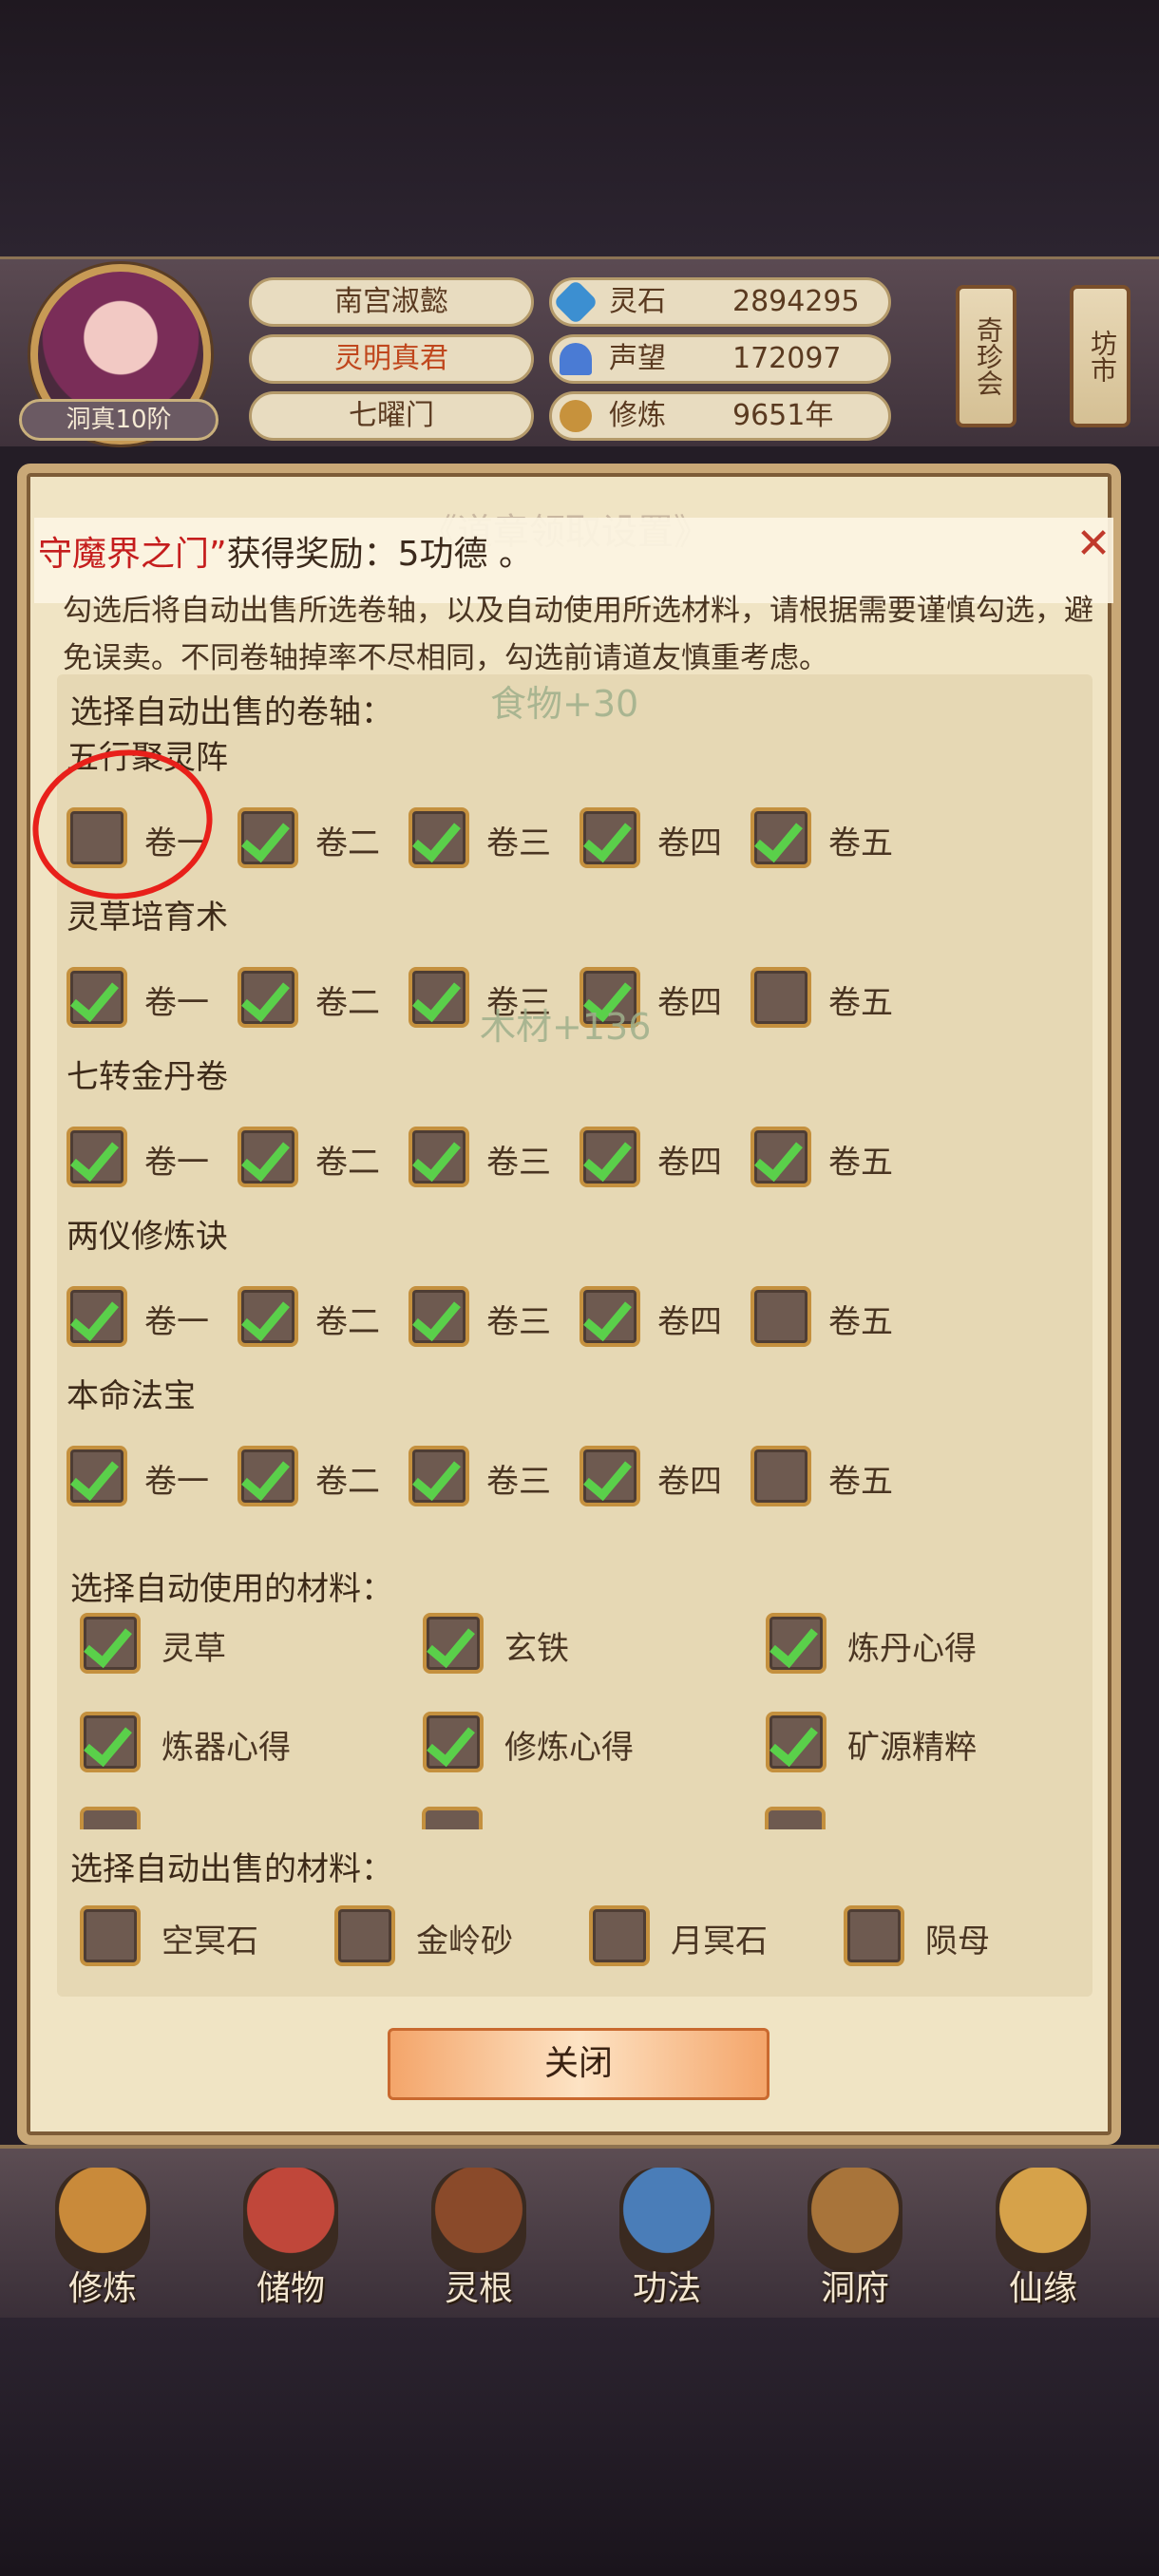 This screenshot has width=1159, height=2576. I want to click on meditation-icon, so click(576, 416).